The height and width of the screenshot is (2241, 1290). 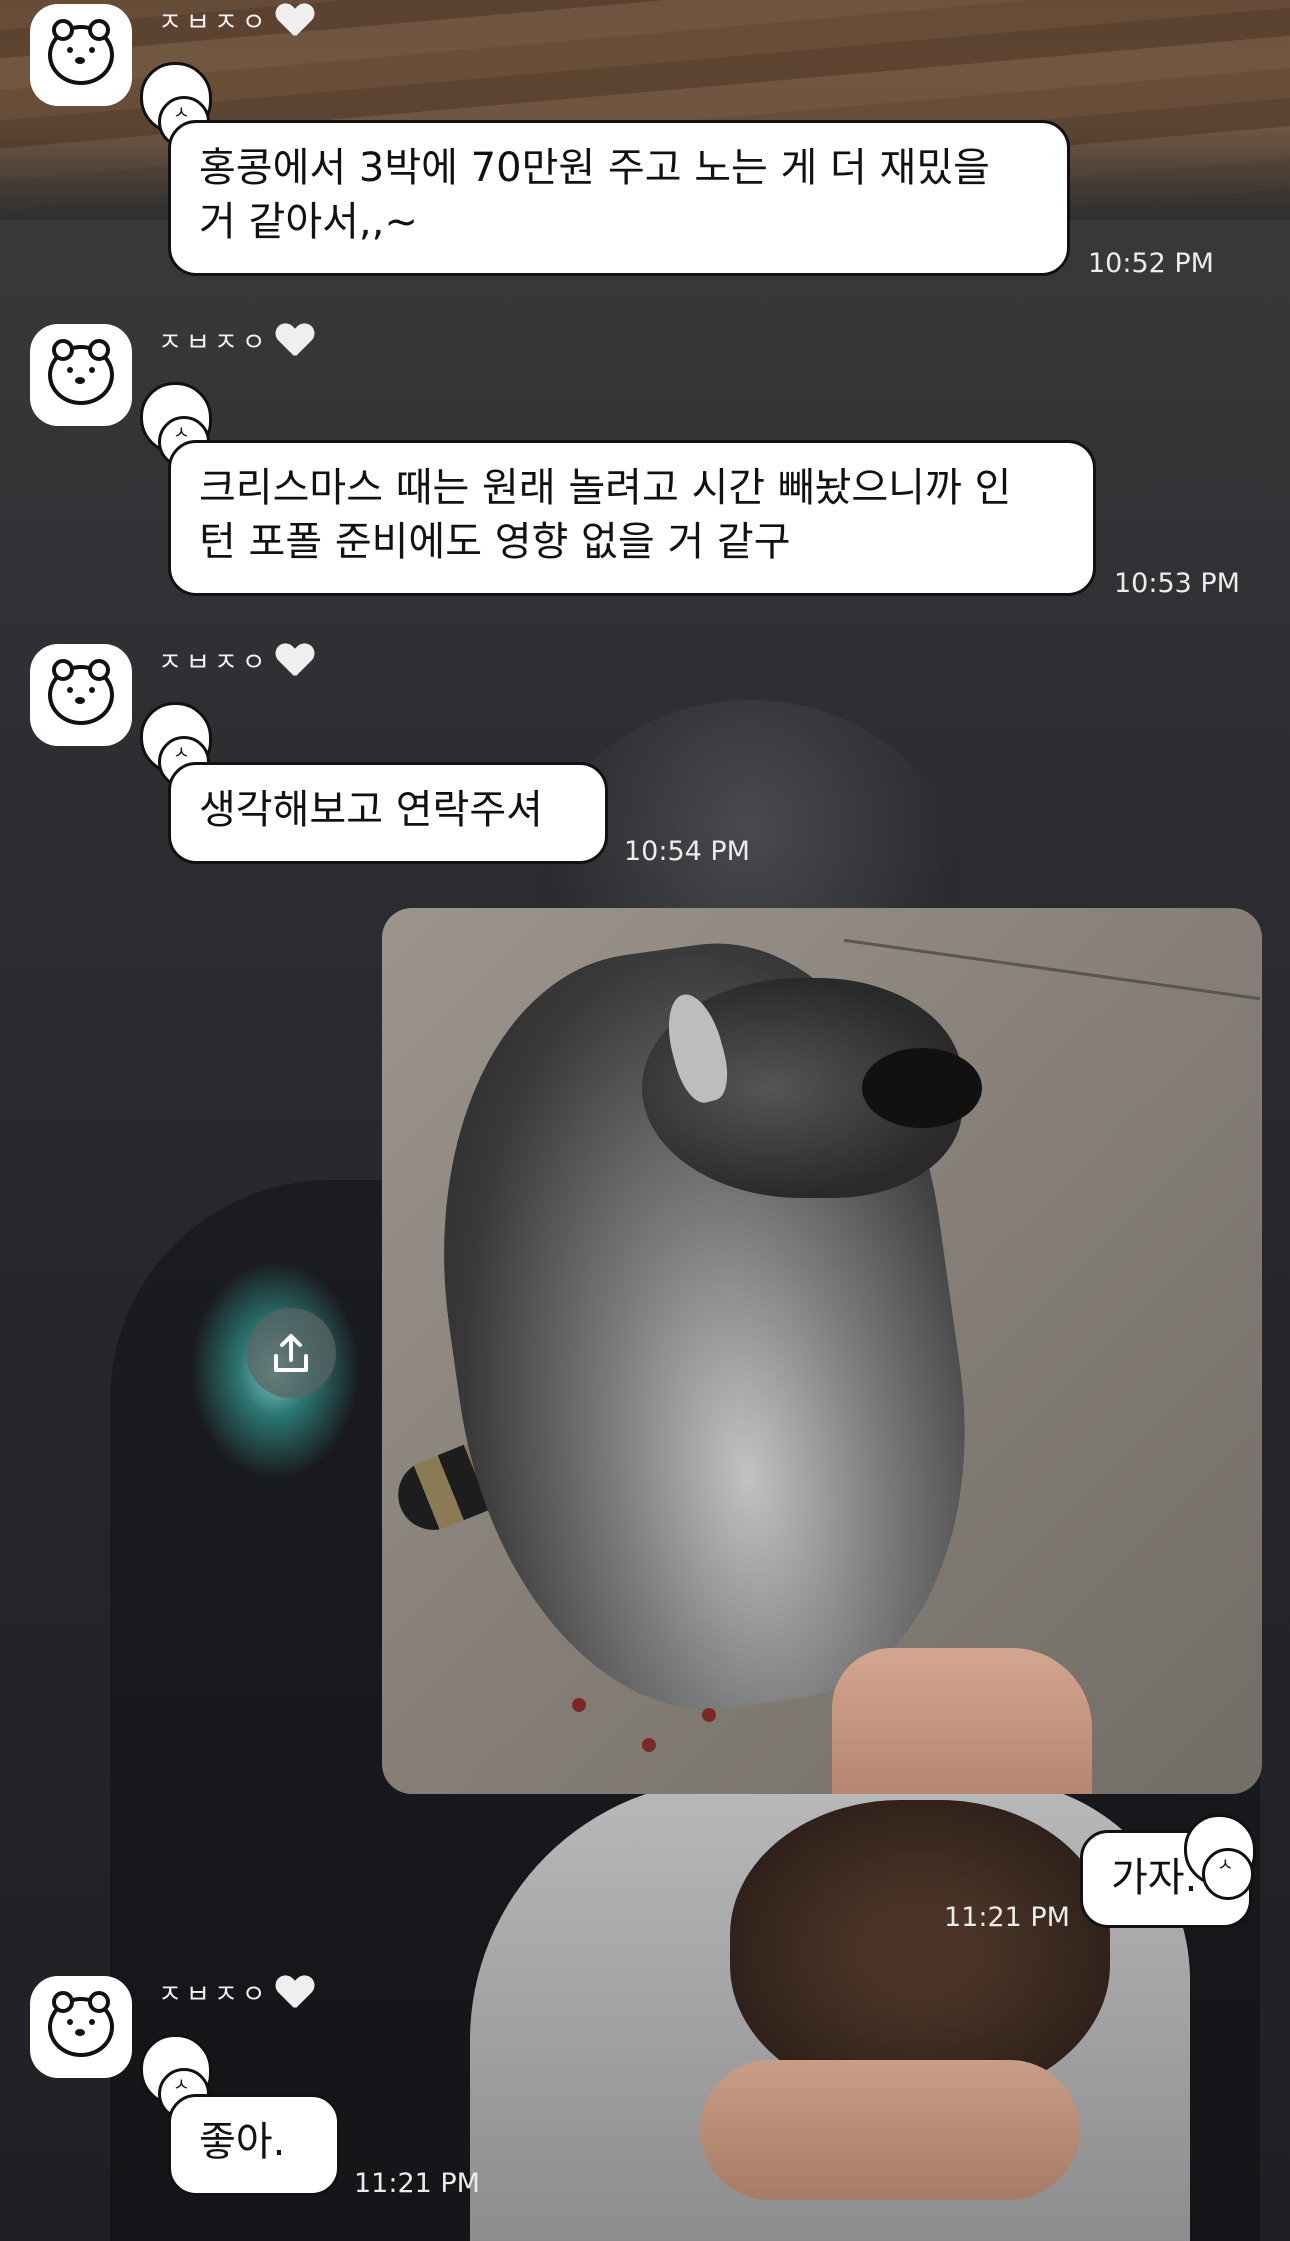 What do you see at coordinates (962, 1721) in the screenshot?
I see `hand-in-photo` at bounding box center [962, 1721].